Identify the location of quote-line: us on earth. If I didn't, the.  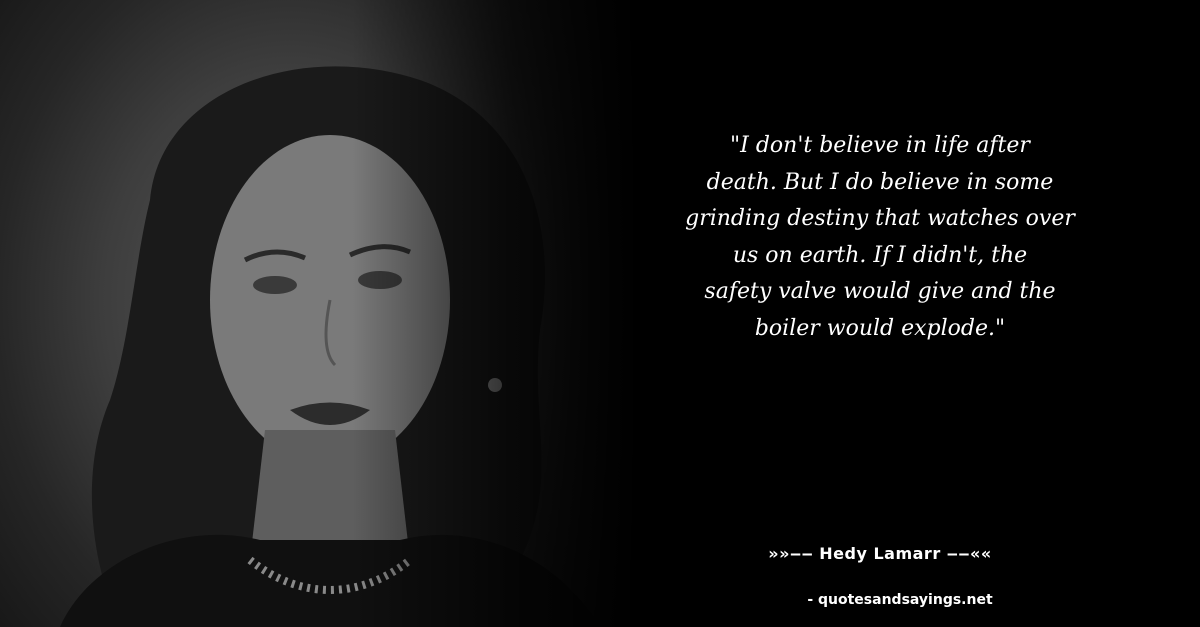
(880, 255).